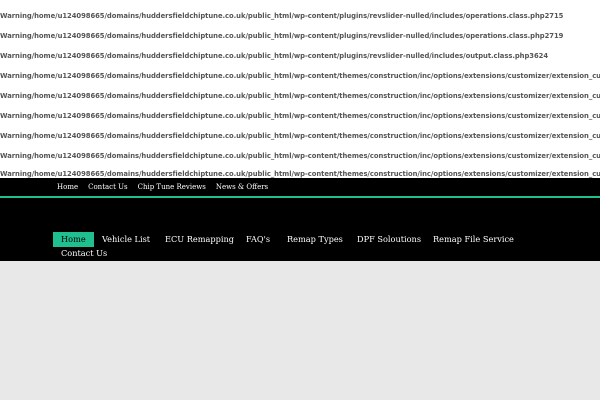 Image resolution: width=600 pixels, height=400 pixels. Describe the element at coordinates (389, 239) in the screenshot. I see `main-nav-dpf-solutions: DPF Soloutions` at that location.